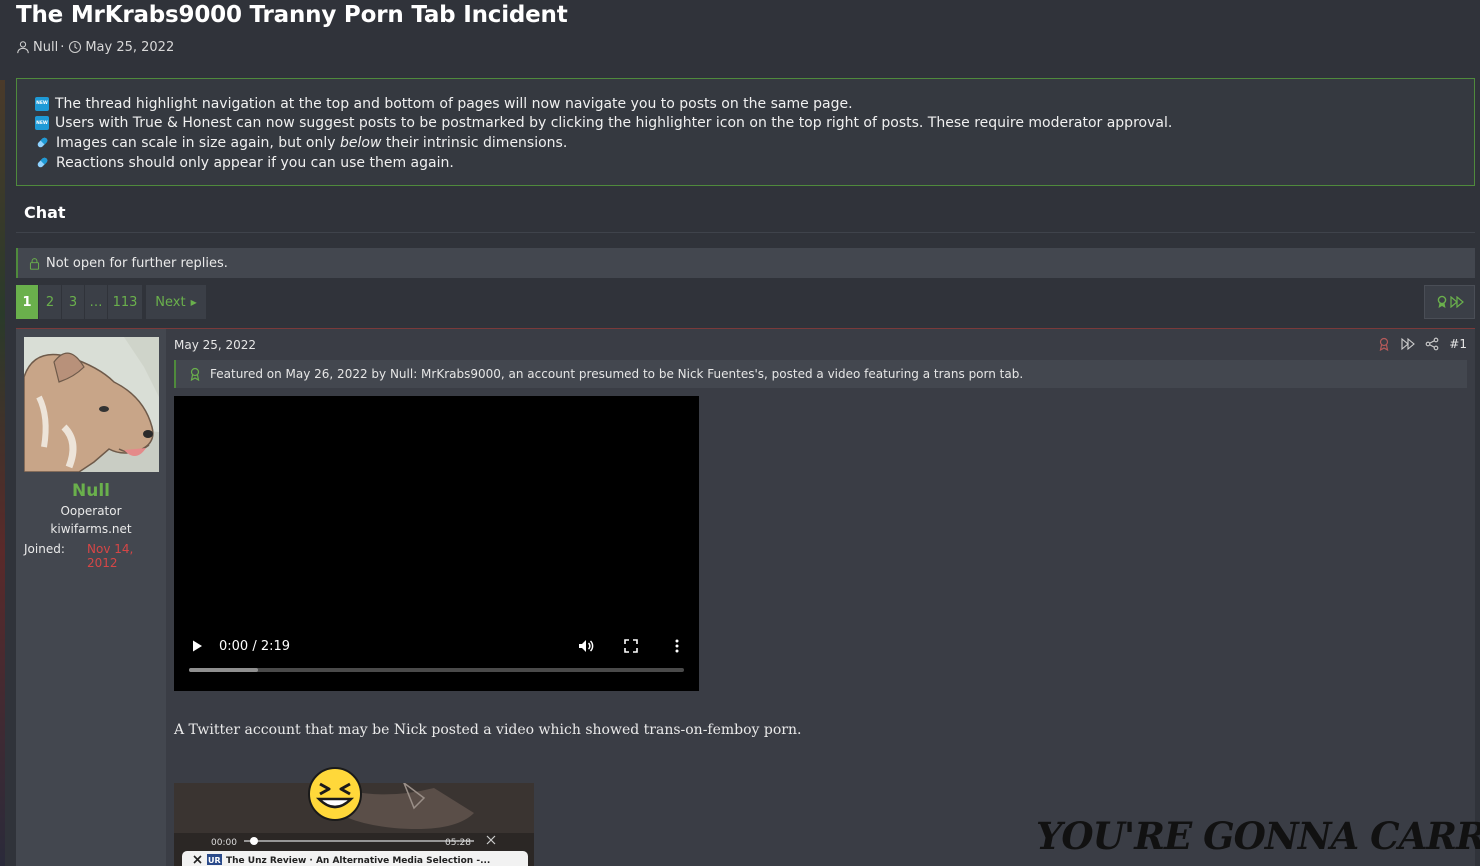  Describe the element at coordinates (2, 473) in the screenshot. I see `left-edge-strip` at that location.